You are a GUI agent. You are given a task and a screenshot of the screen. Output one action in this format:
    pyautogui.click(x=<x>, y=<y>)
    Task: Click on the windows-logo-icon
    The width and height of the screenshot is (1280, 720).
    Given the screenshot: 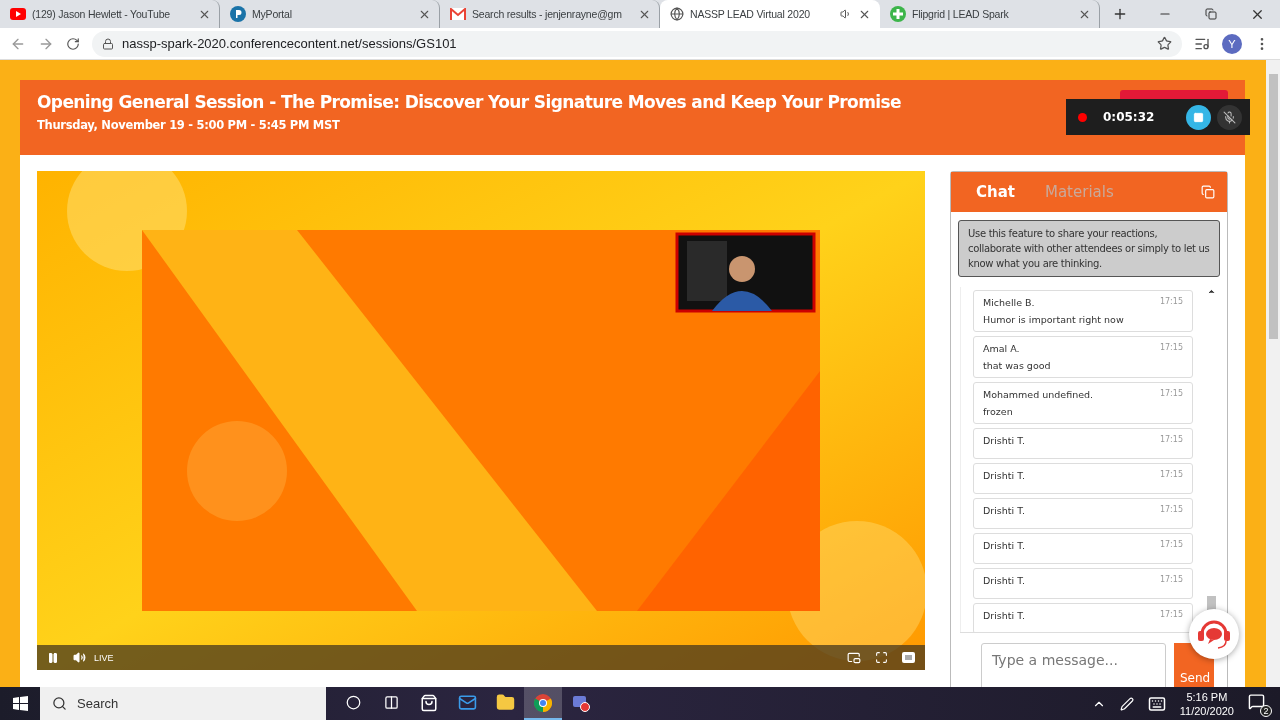 What is the action you would take?
    pyautogui.click(x=20, y=703)
    